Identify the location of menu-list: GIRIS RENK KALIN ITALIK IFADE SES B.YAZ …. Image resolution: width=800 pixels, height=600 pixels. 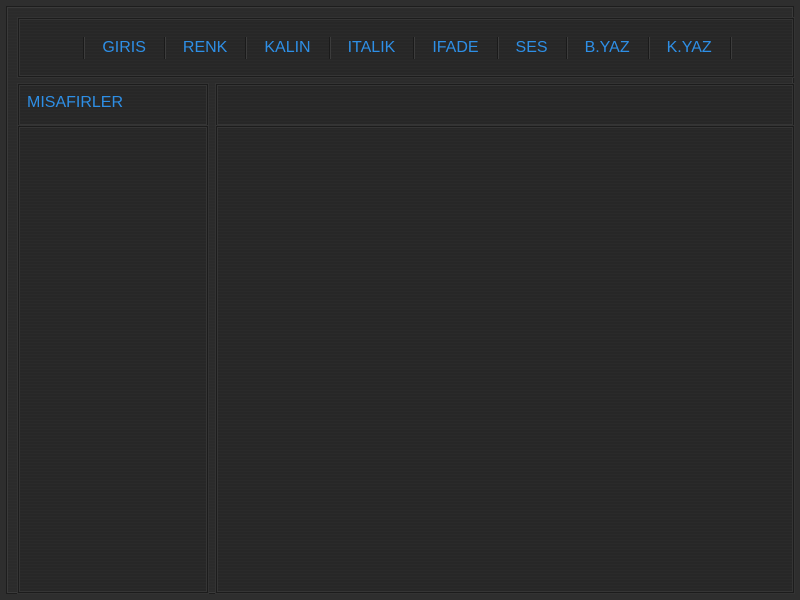
(406, 47).